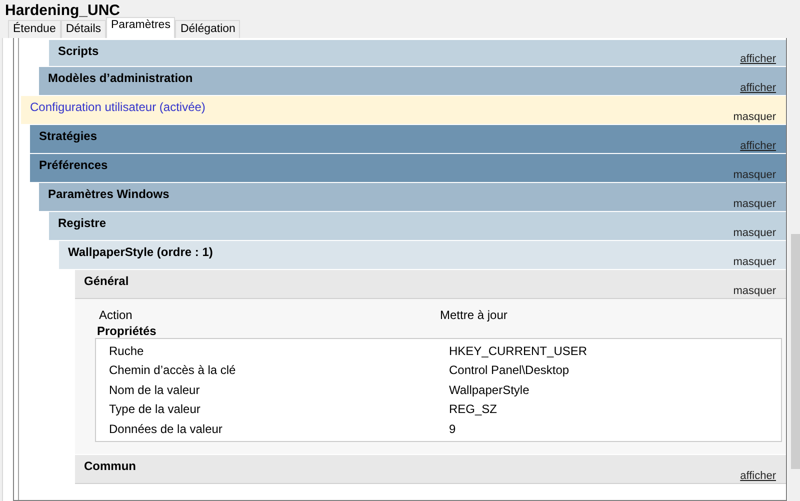 The image size is (800, 501). I want to click on property-value: Control Panel\Desktop, so click(509, 370).